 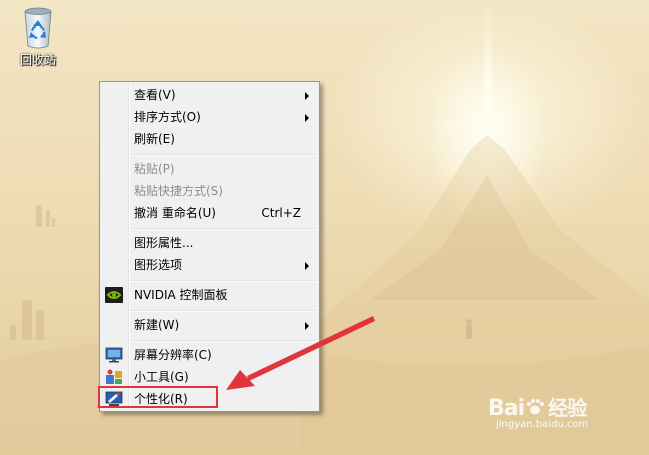 I want to click on watermark-brand-suffix: 经验, so click(x=567, y=408).